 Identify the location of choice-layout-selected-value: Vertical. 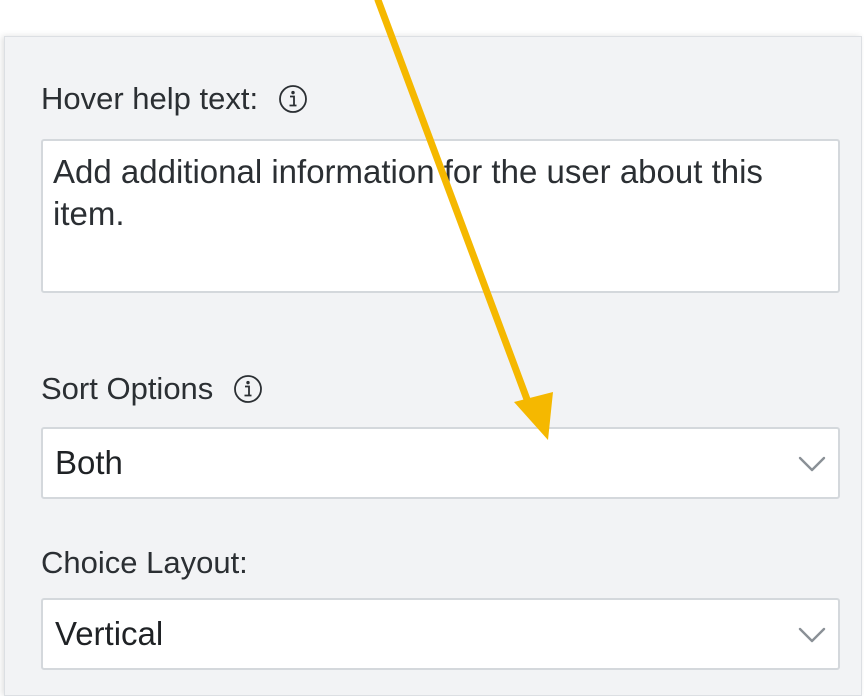
(109, 633).